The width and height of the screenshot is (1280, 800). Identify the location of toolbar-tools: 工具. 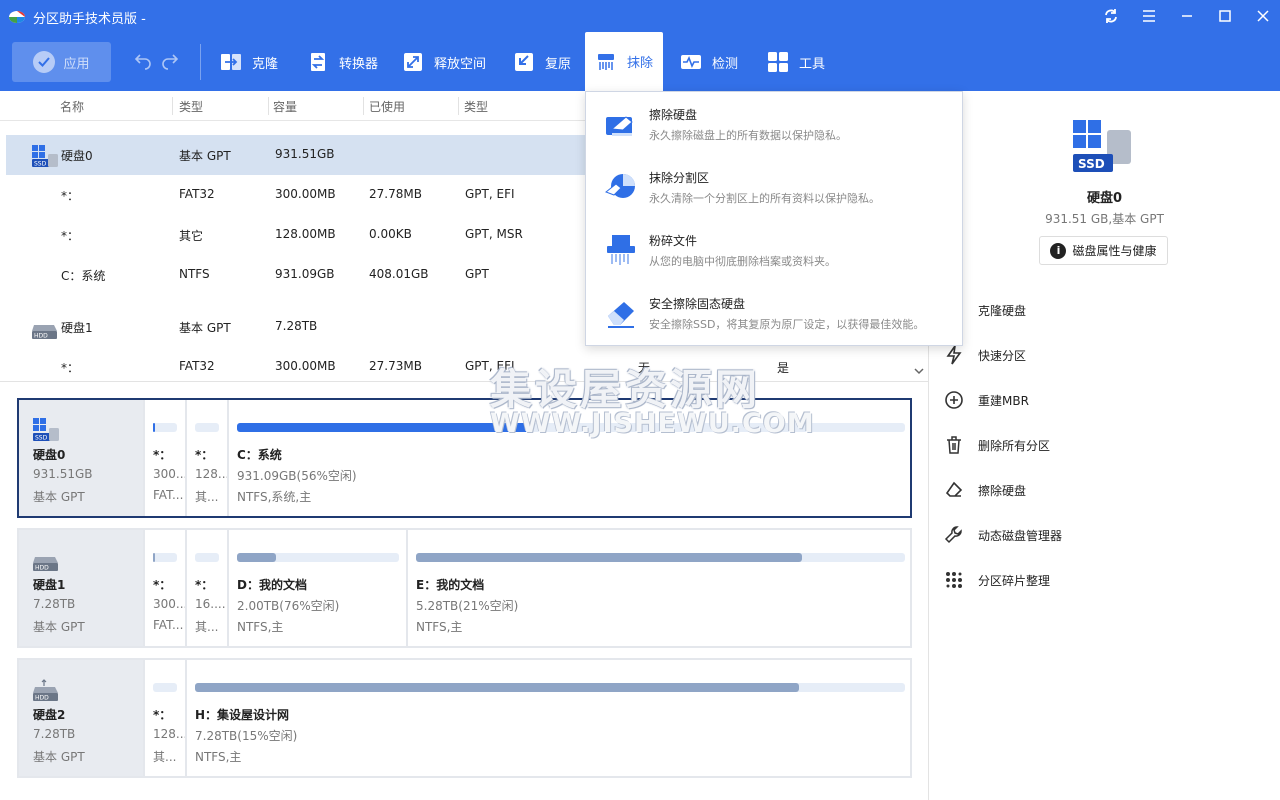
(796, 62).